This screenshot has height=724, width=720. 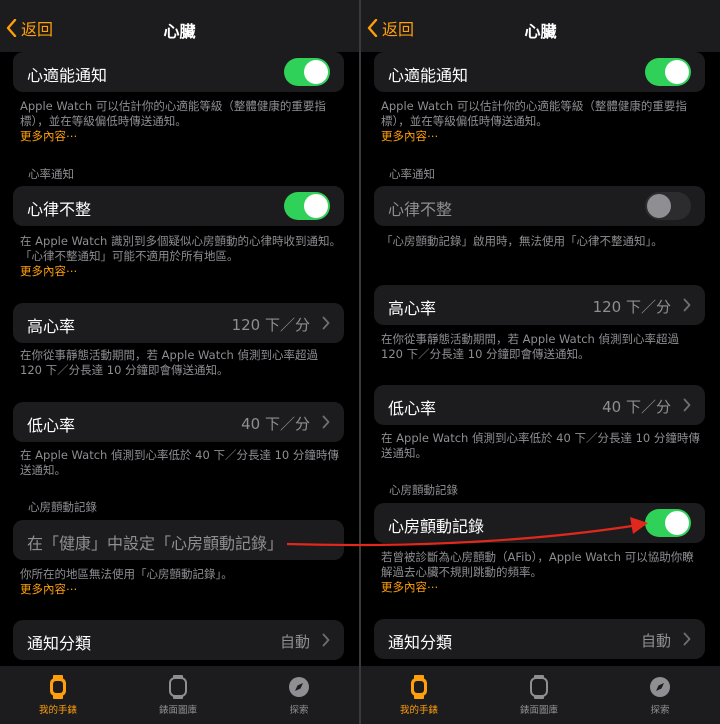 What do you see at coordinates (539, 523) in the screenshot?
I see `afib-history-row: 心房顫動記錄` at bounding box center [539, 523].